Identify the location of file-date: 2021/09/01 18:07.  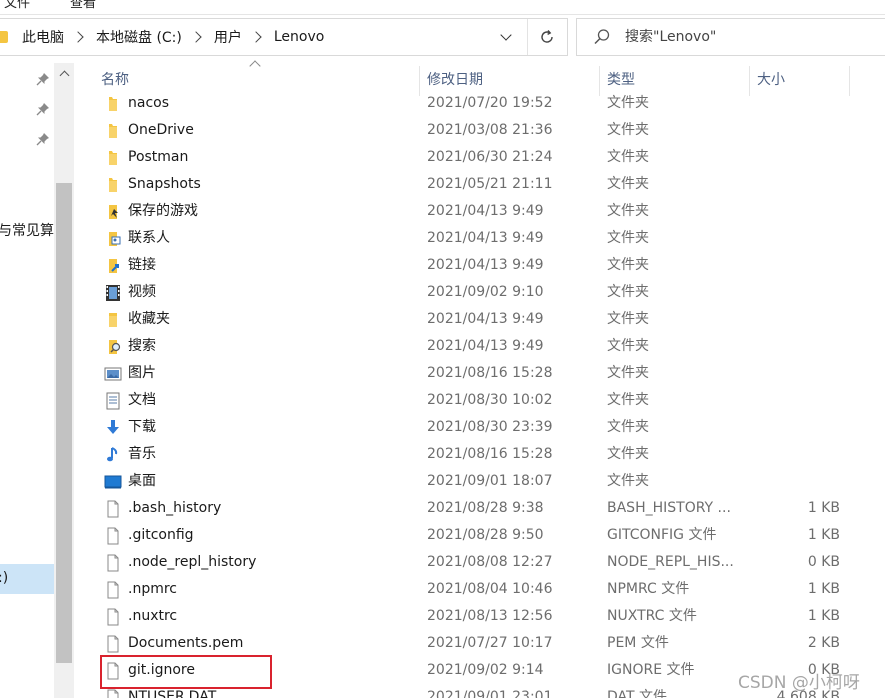
(490, 481).